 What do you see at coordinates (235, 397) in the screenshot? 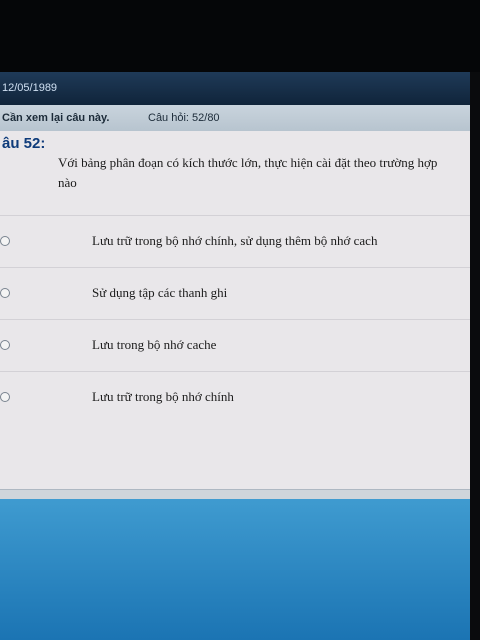
I see `answer-option: Lưu trữ trong bộ nhớ chính` at bounding box center [235, 397].